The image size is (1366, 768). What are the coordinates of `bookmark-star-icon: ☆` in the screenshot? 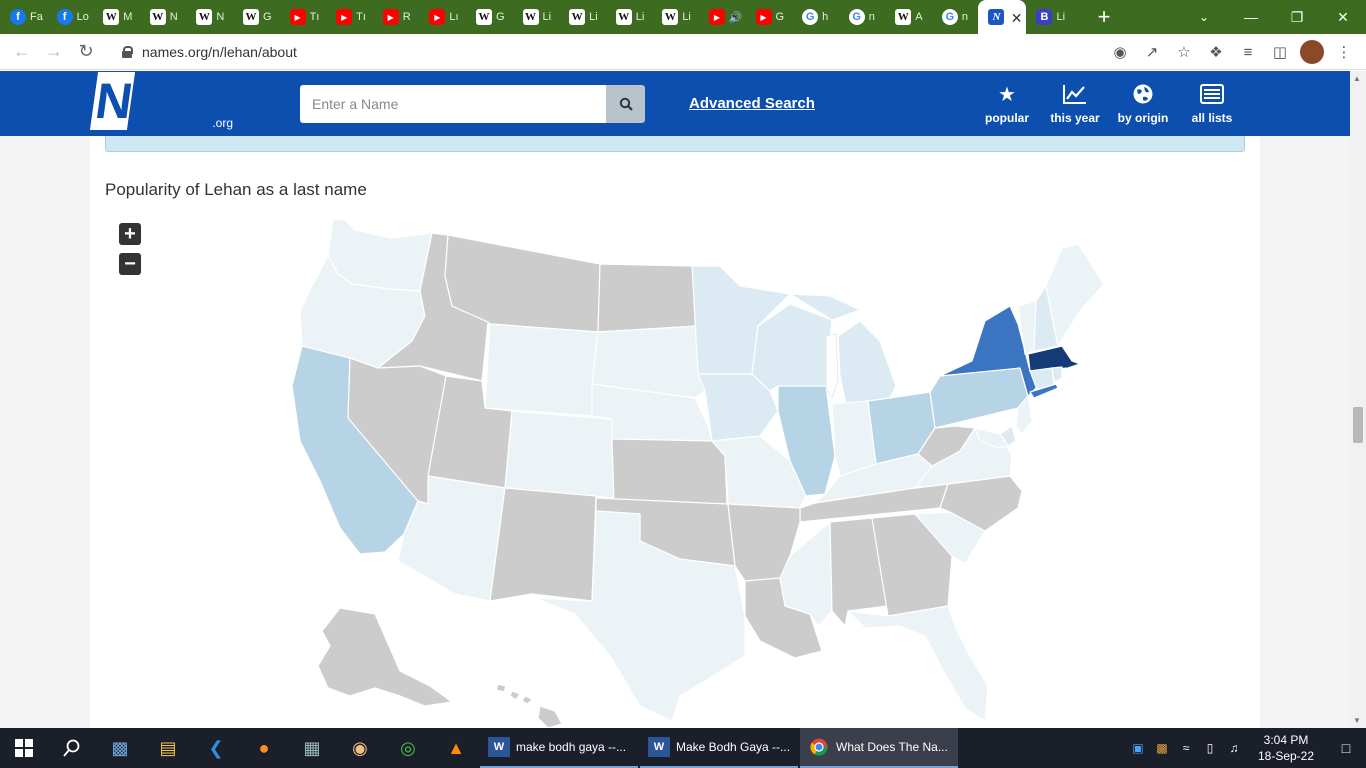 It's located at (1184, 52).